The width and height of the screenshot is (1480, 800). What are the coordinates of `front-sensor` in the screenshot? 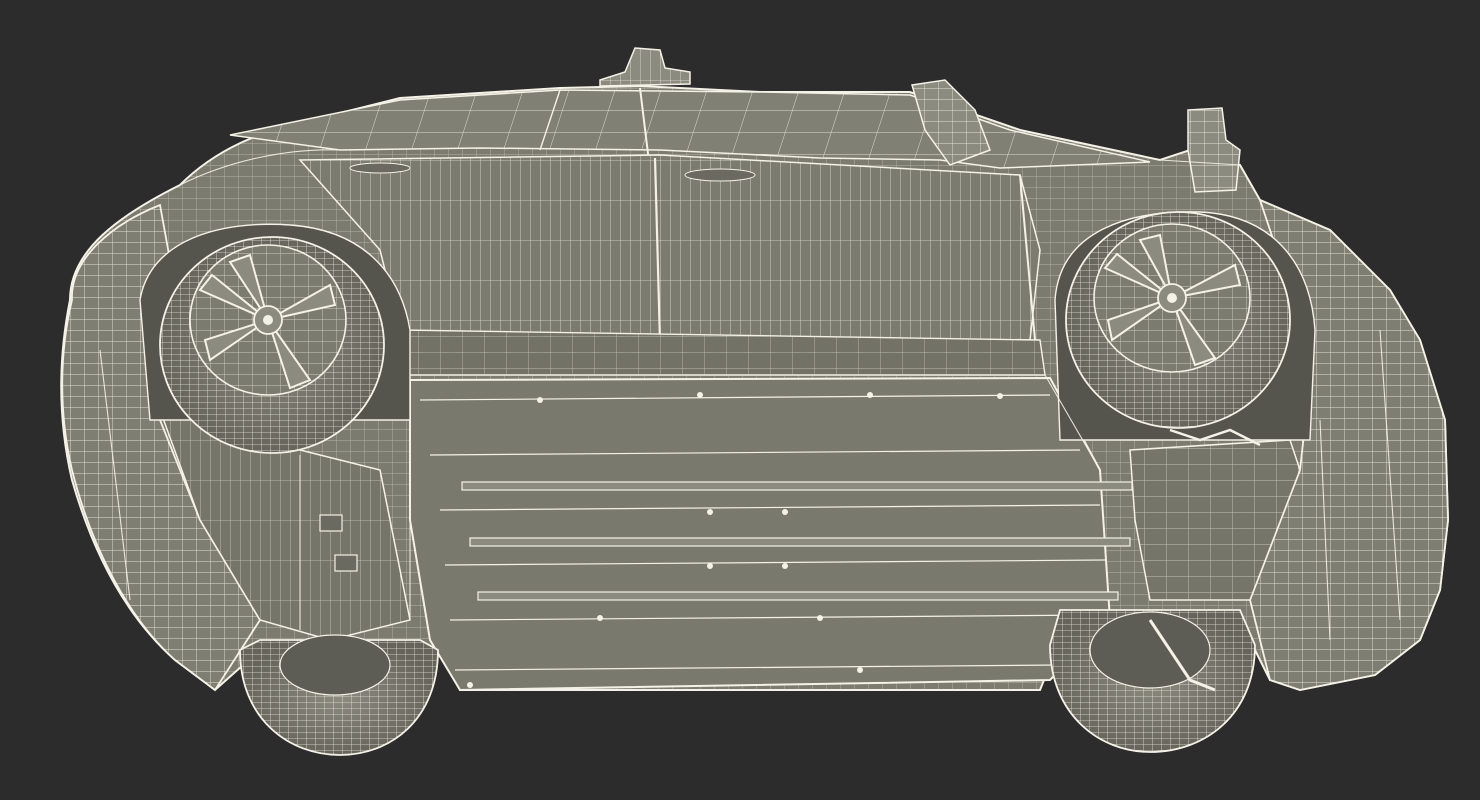 It's located at (1214, 150).